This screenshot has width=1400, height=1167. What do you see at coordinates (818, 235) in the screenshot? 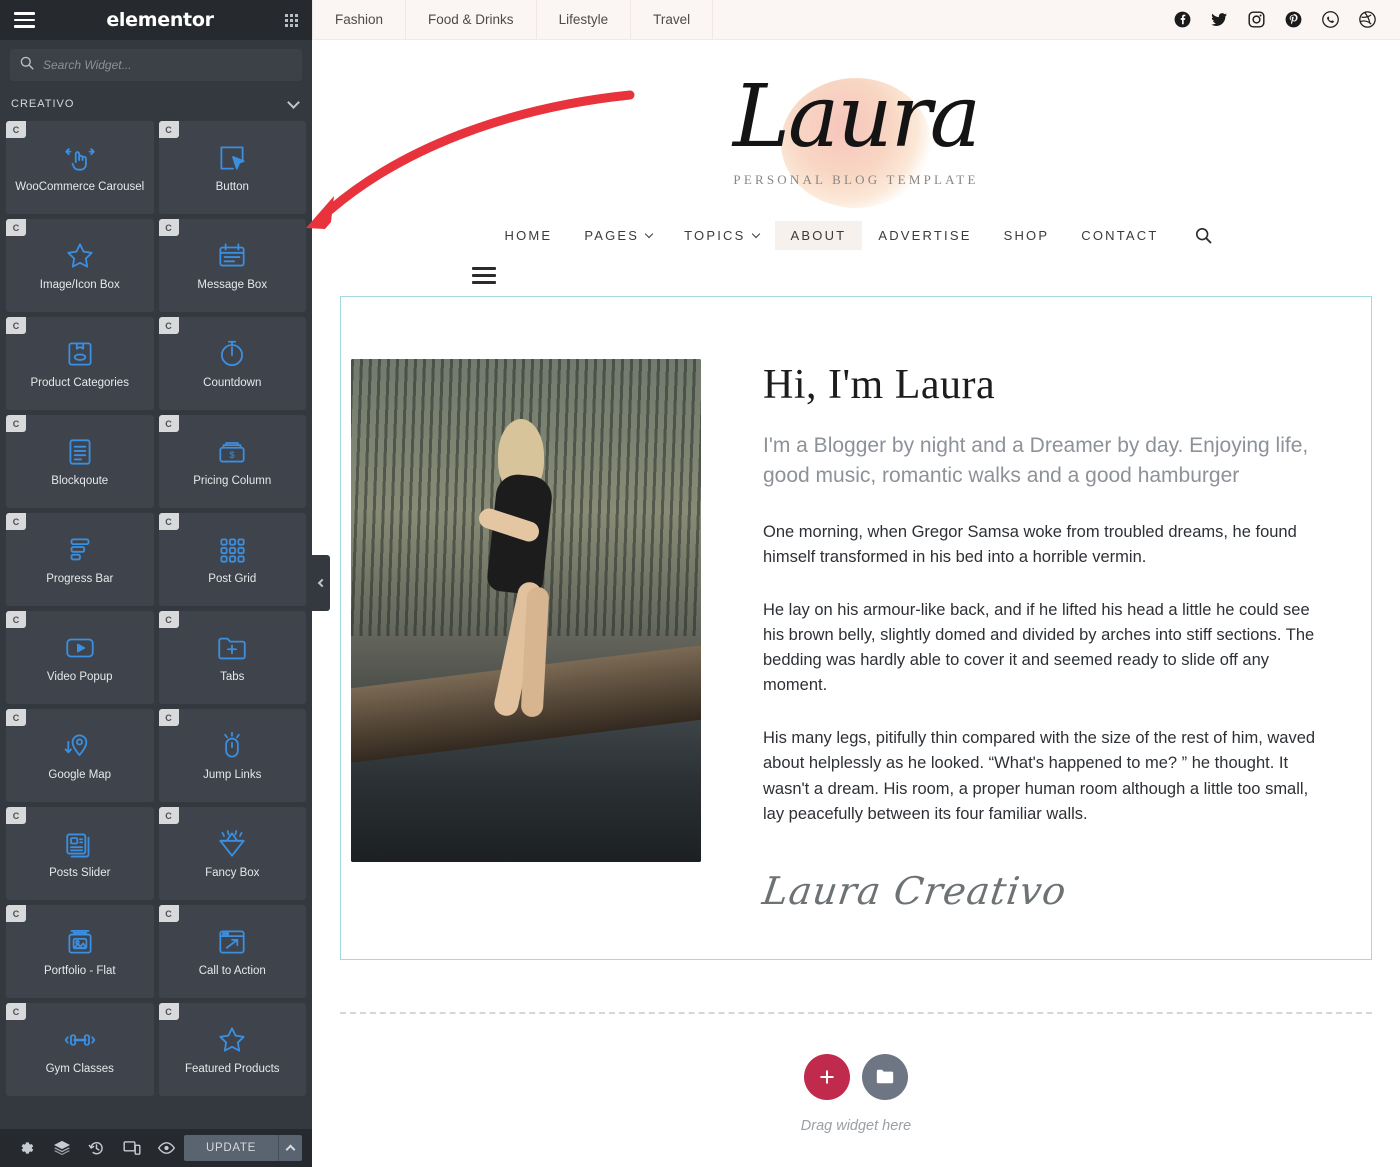
I see `nav-item-about: ABOUT` at bounding box center [818, 235].